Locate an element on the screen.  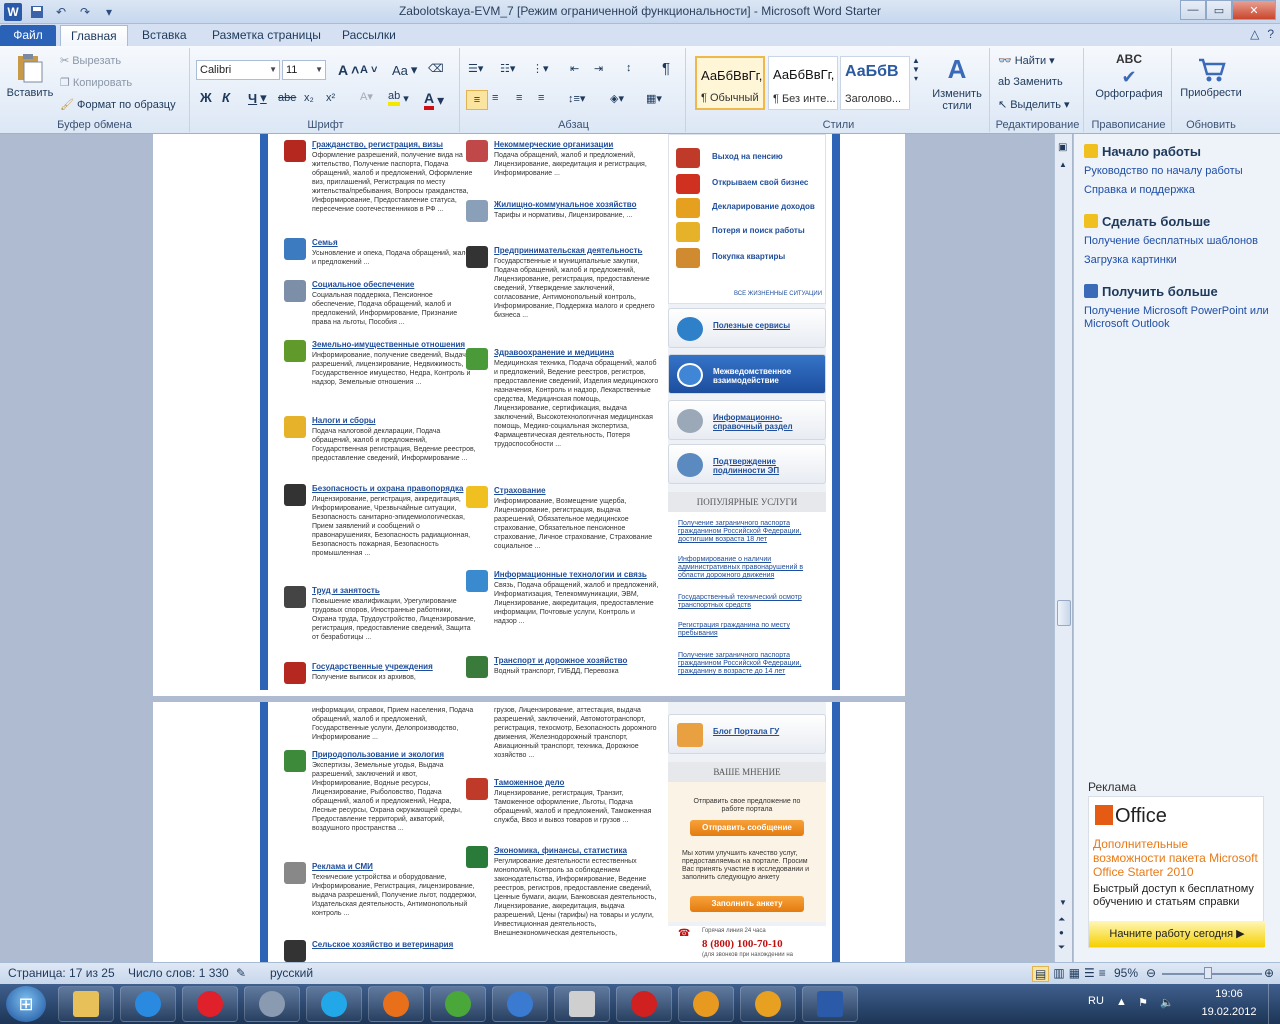
styles-scroll: ▲ ▼ ▾ is located at coordinates (916, 69).